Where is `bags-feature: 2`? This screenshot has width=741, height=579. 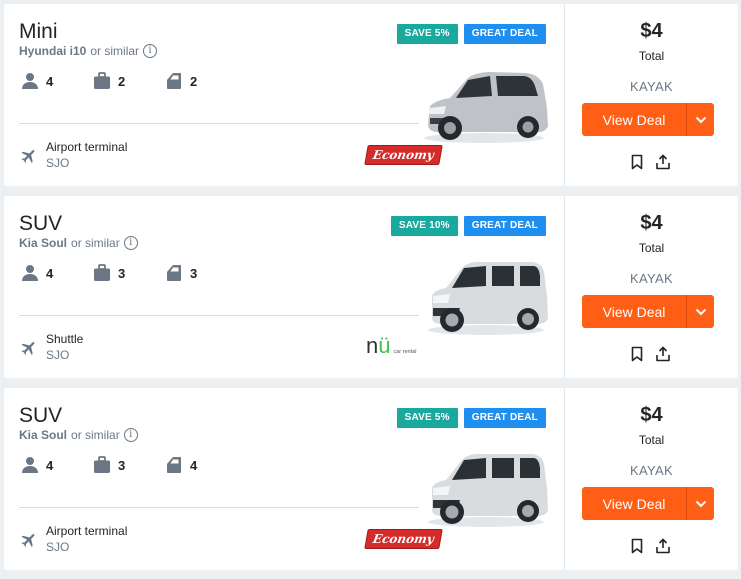
bags-feature: 2 is located at coordinates (128, 81).